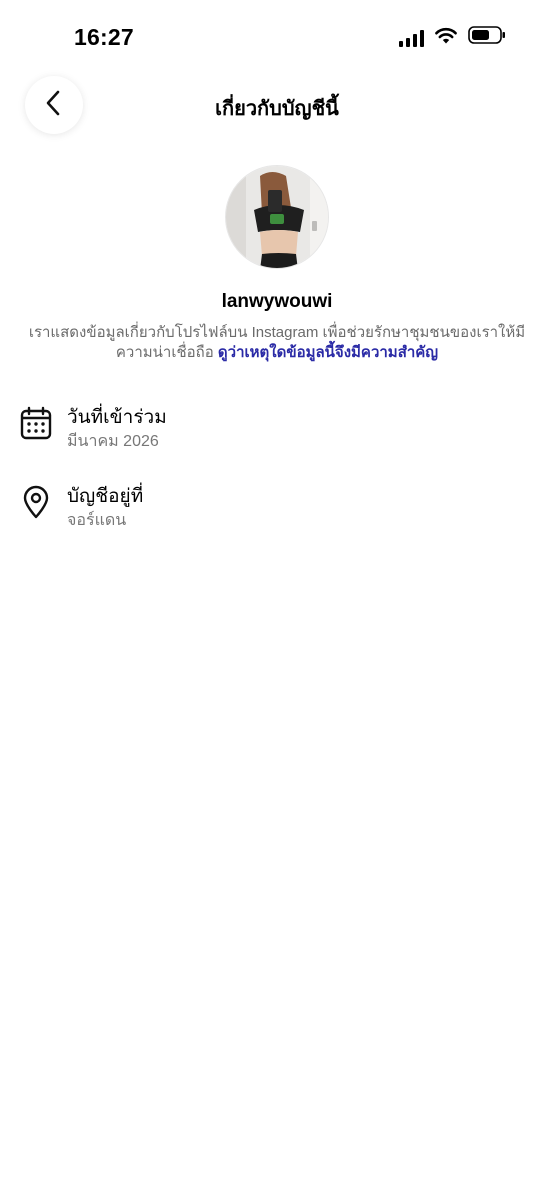 This screenshot has height=1200, width=554. I want to click on page-title: เกี่ยวกับบัญชีนี้, so click(277, 109).